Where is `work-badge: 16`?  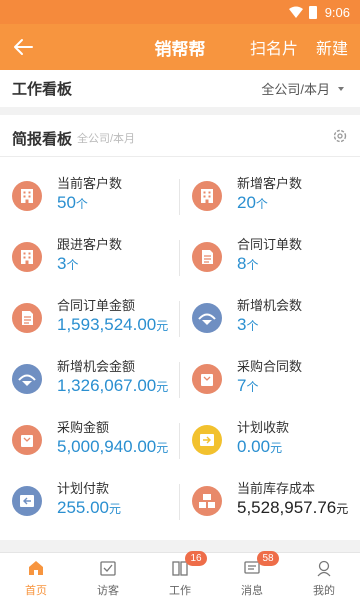 work-badge: 16 is located at coordinates (196, 558).